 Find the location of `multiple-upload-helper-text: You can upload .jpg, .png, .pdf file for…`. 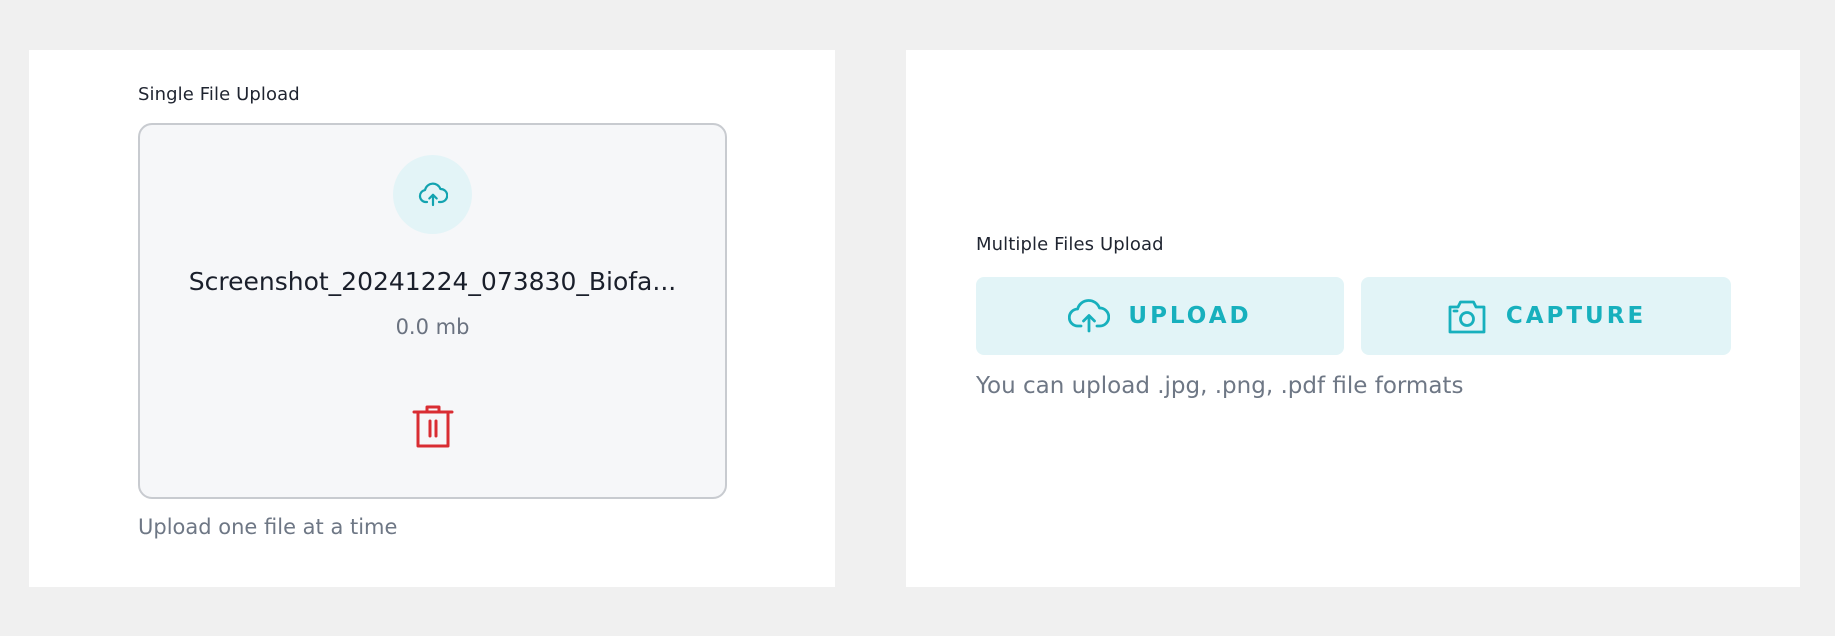

multiple-upload-helper-text: You can upload .jpg, .png, .pdf file for… is located at coordinates (1220, 386).